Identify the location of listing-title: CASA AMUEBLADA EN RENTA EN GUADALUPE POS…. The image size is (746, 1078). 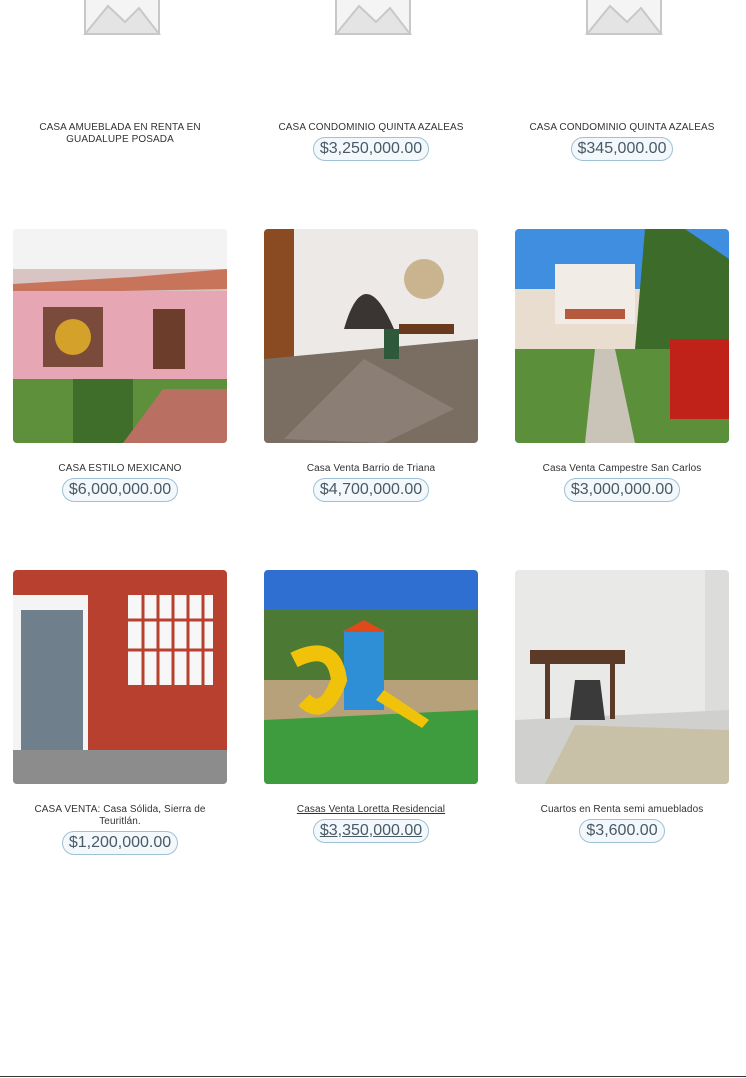
(120, 134).